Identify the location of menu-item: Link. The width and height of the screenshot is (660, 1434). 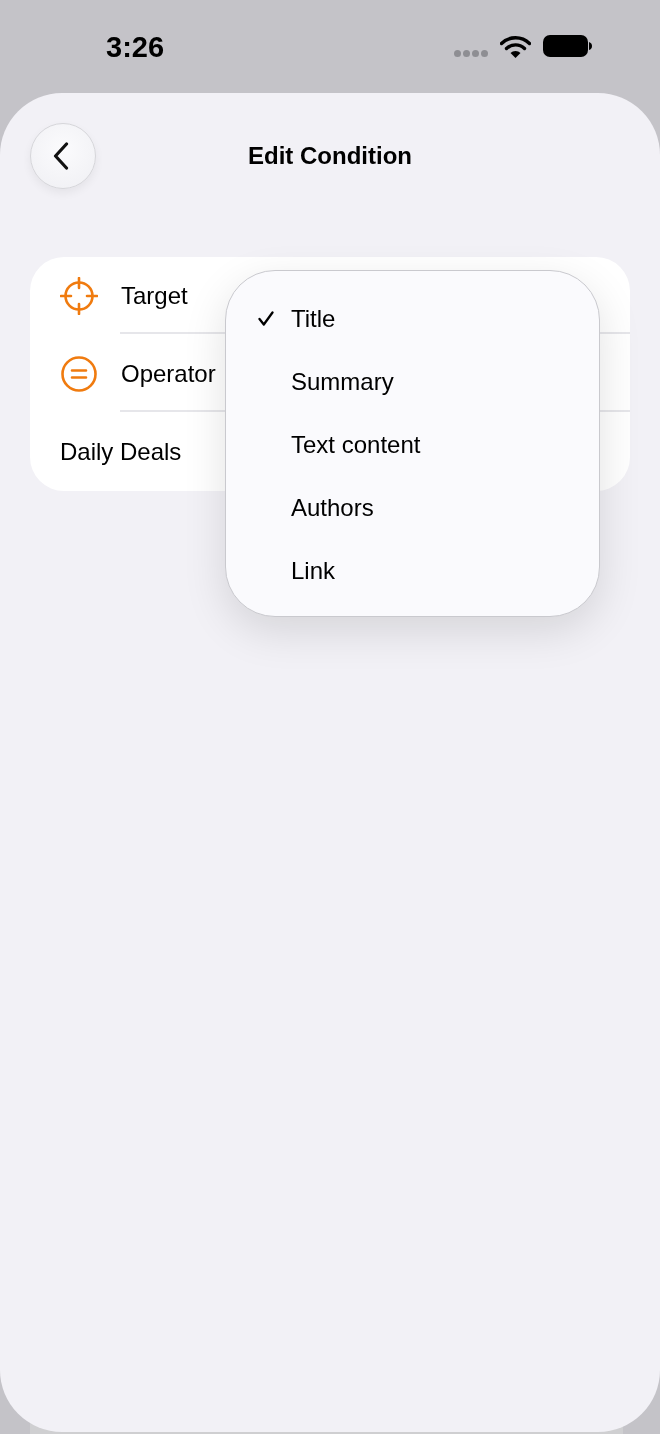
(412, 570).